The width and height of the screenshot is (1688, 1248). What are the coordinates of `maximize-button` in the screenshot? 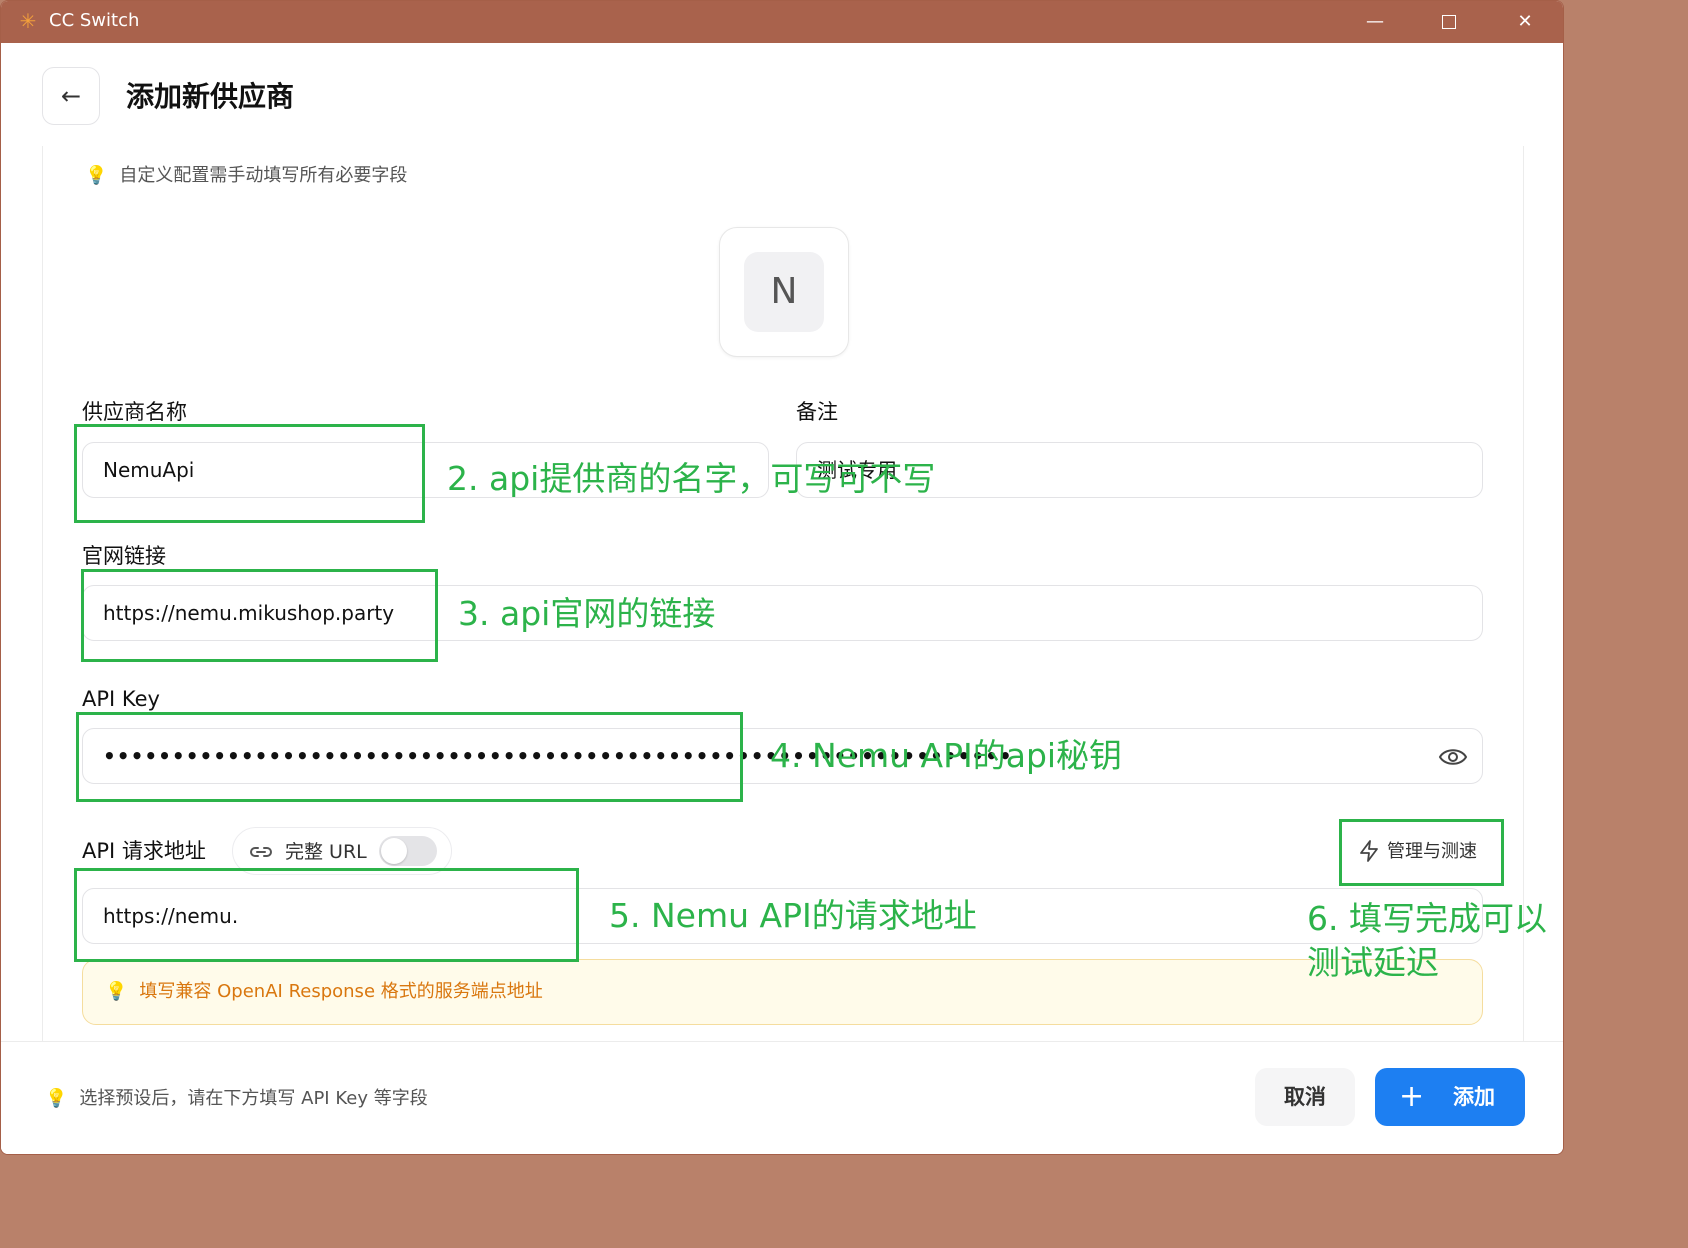 It's located at (1449, 22).